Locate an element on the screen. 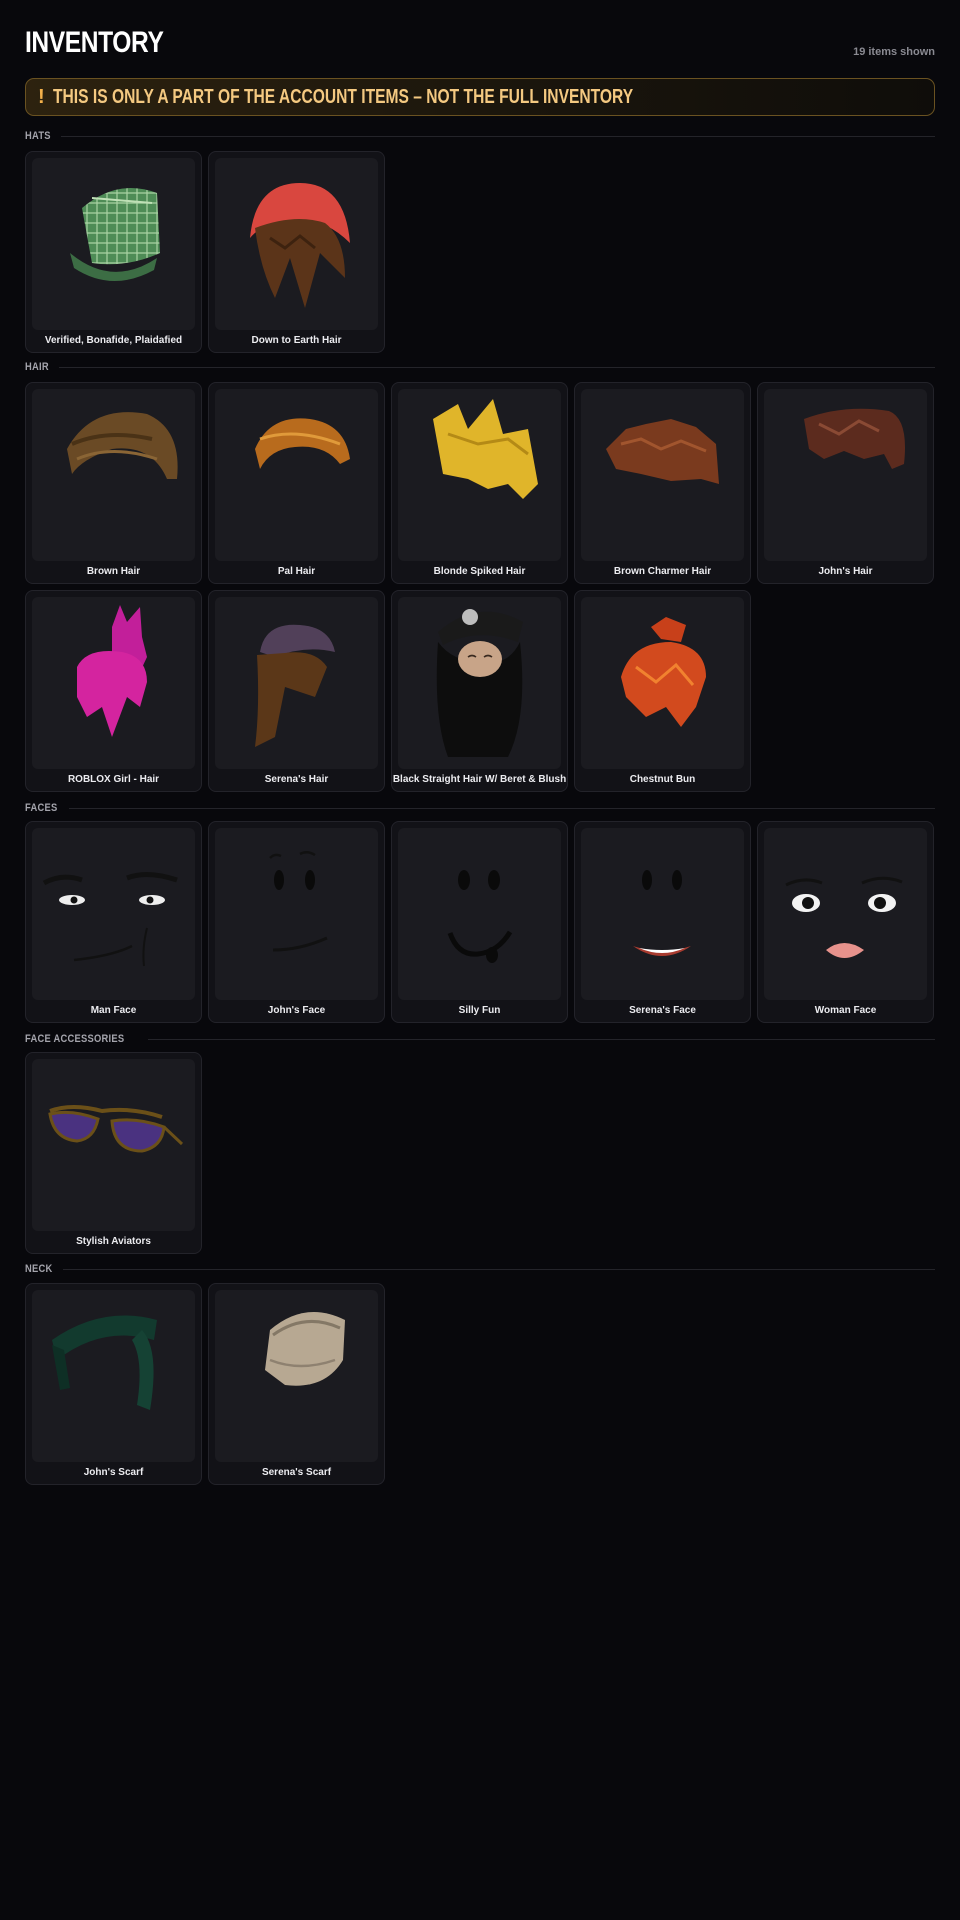  item-name: ROBLOX Girl - Hair is located at coordinates (113, 779).